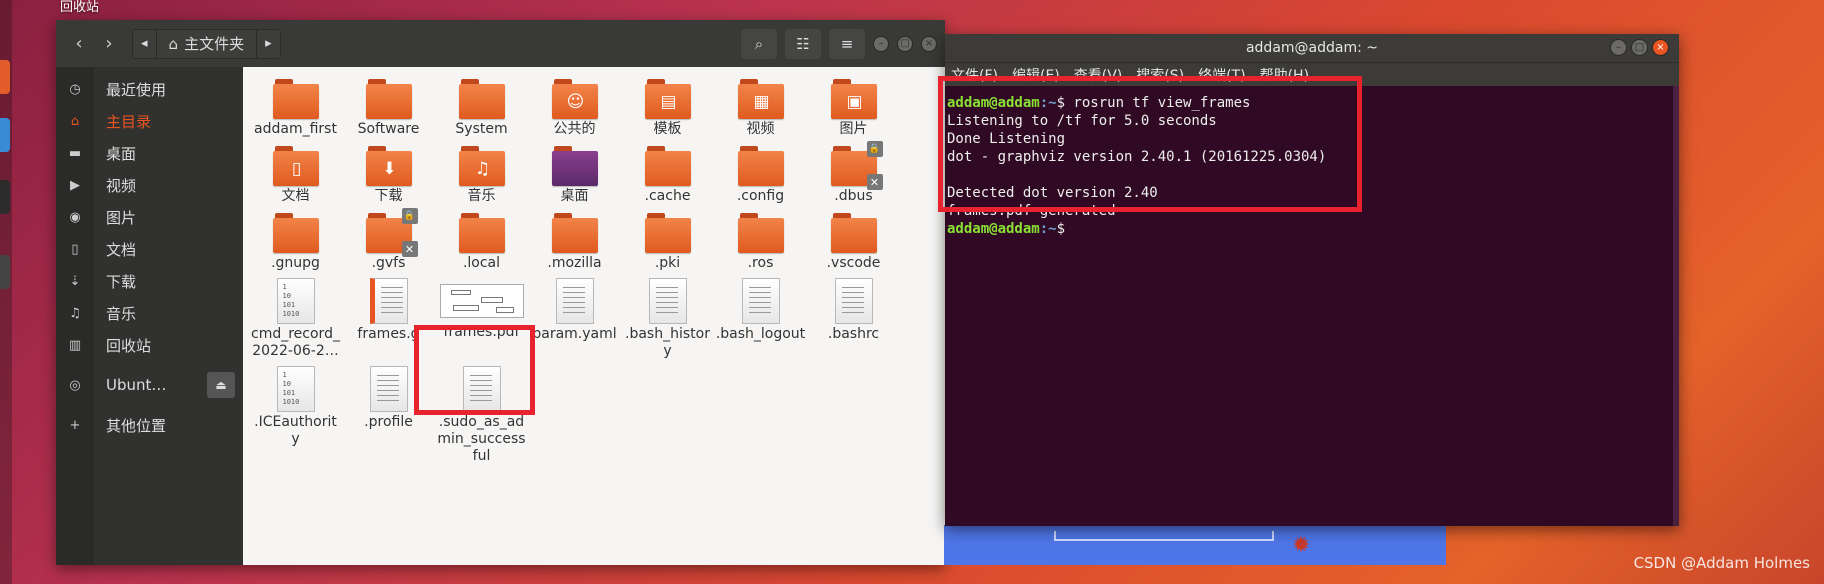  I want to click on folder-icon: ▣, so click(853, 99).